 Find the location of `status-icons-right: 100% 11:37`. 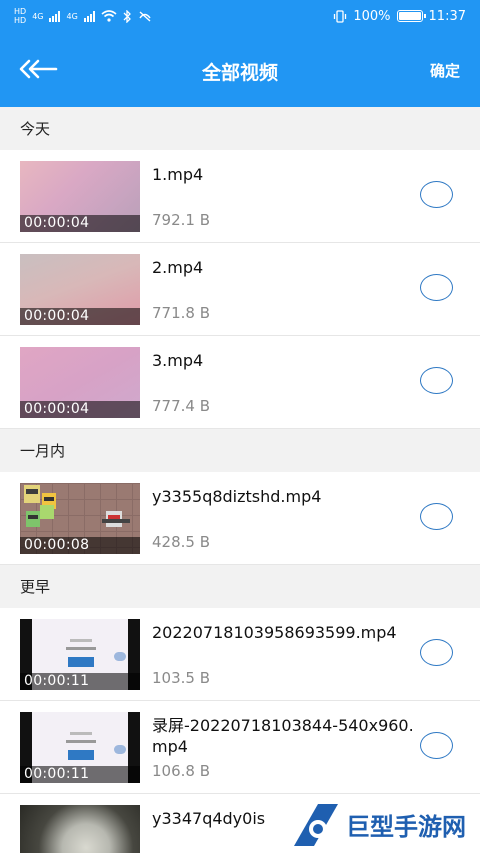

status-icons-right: 100% 11:37 is located at coordinates (399, 16).